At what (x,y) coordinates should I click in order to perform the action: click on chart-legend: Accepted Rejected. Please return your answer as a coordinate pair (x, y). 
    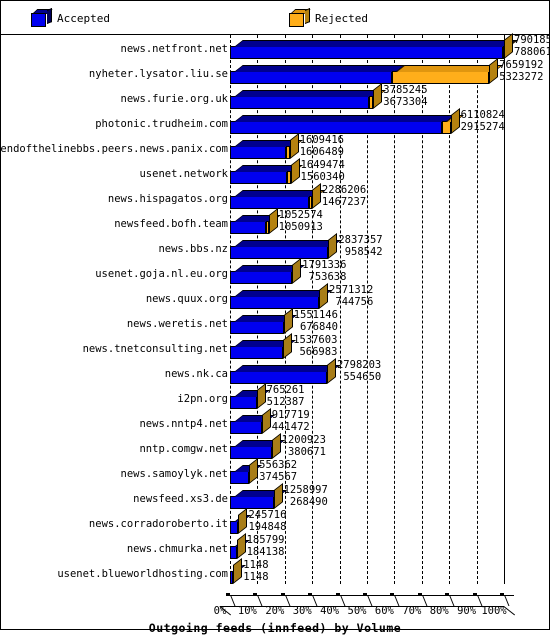
    Looking at the image, I should click on (275, 18).